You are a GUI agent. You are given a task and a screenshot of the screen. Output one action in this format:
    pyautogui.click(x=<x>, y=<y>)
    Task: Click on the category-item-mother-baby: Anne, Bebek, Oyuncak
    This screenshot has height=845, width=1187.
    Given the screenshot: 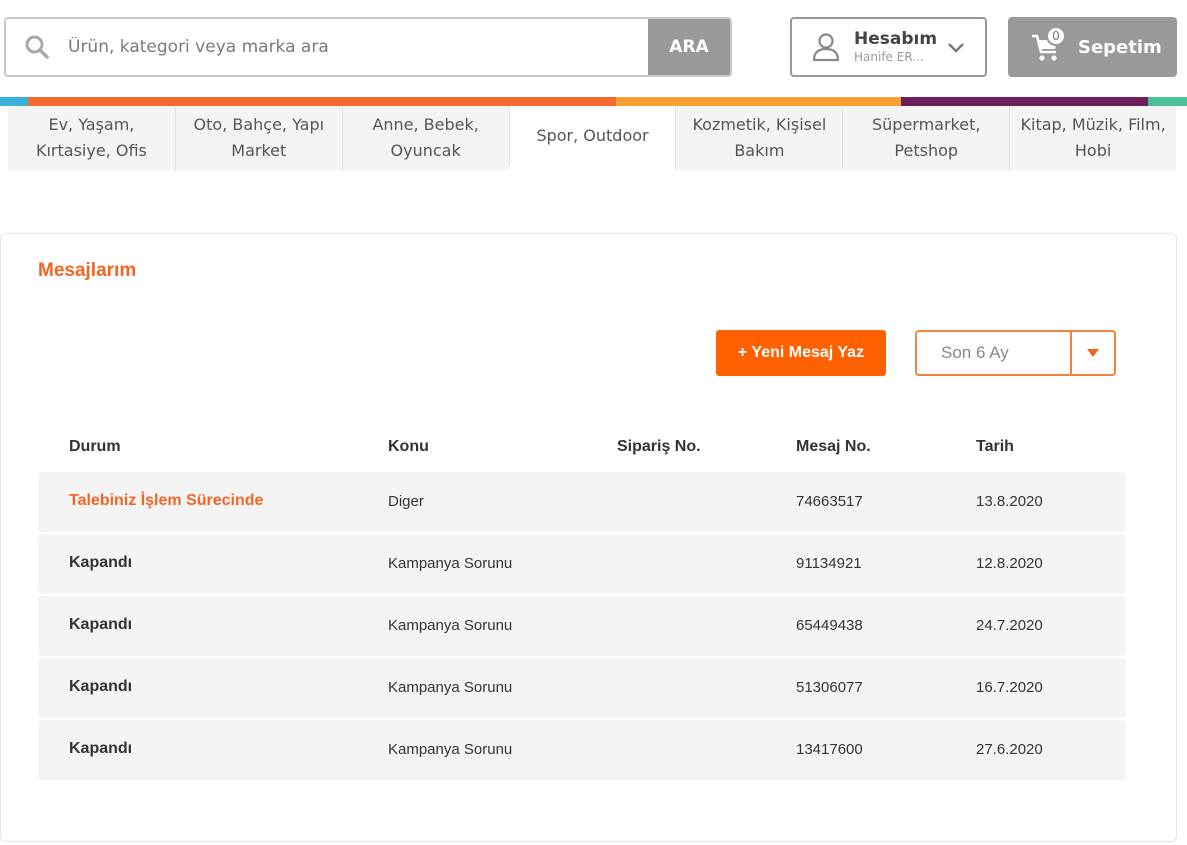 What is the action you would take?
    pyautogui.click(x=425, y=138)
    